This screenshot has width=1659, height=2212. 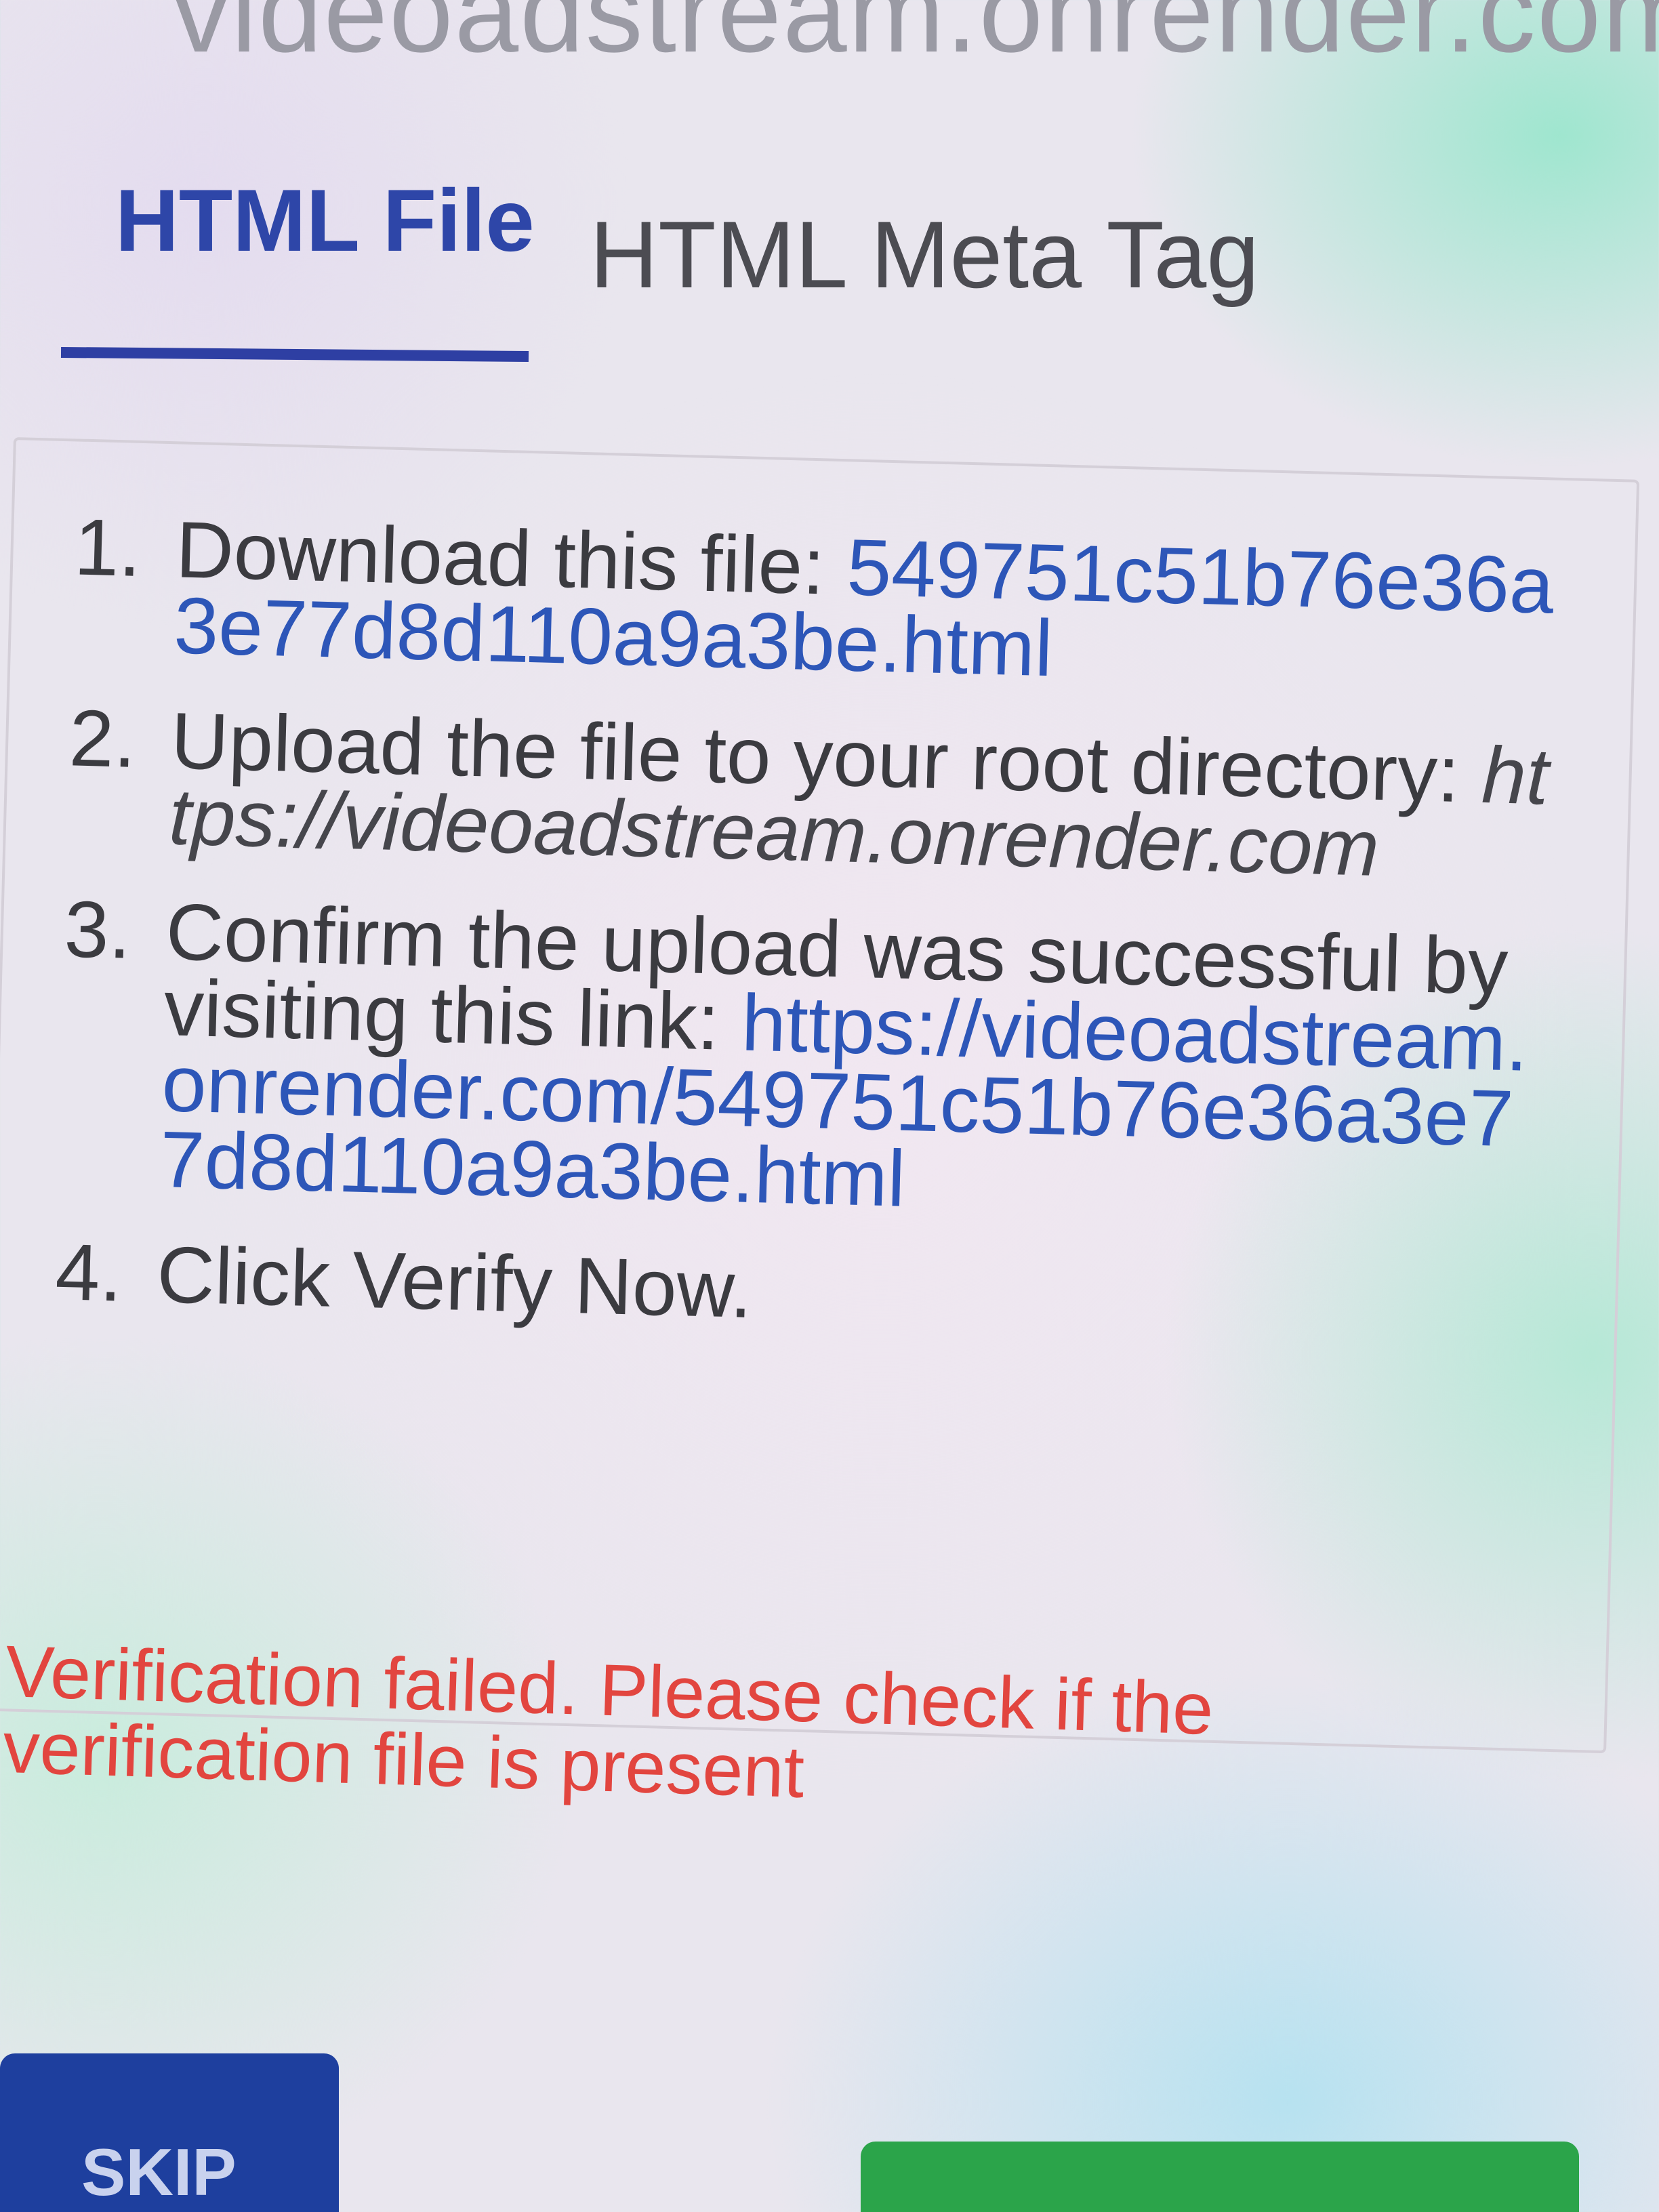 What do you see at coordinates (169, 2132) in the screenshot?
I see `skip-button: SKIP` at bounding box center [169, 2132].